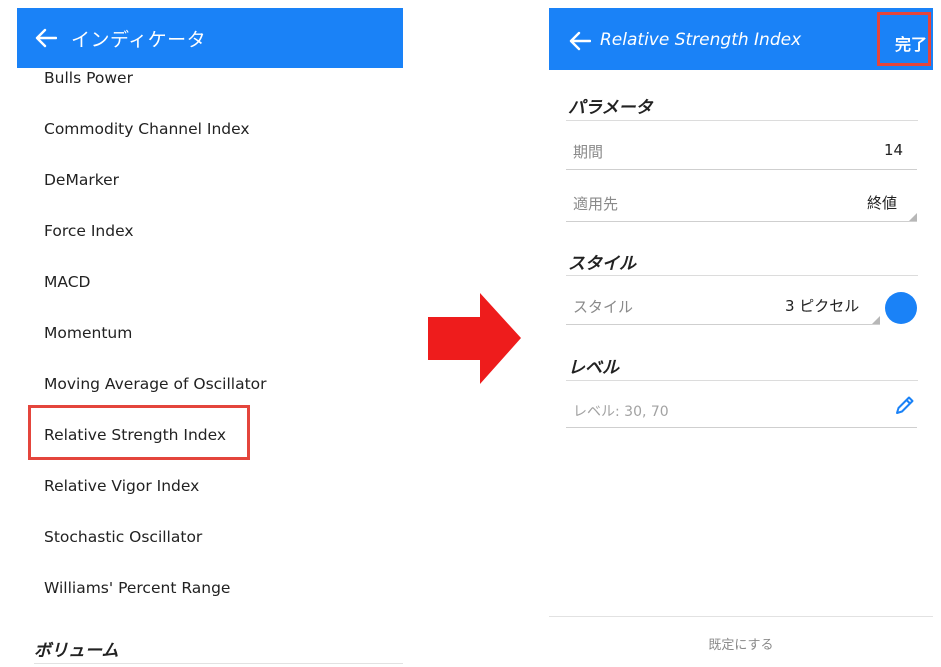  I want to click on period-label: 期間, so click(588, 152).